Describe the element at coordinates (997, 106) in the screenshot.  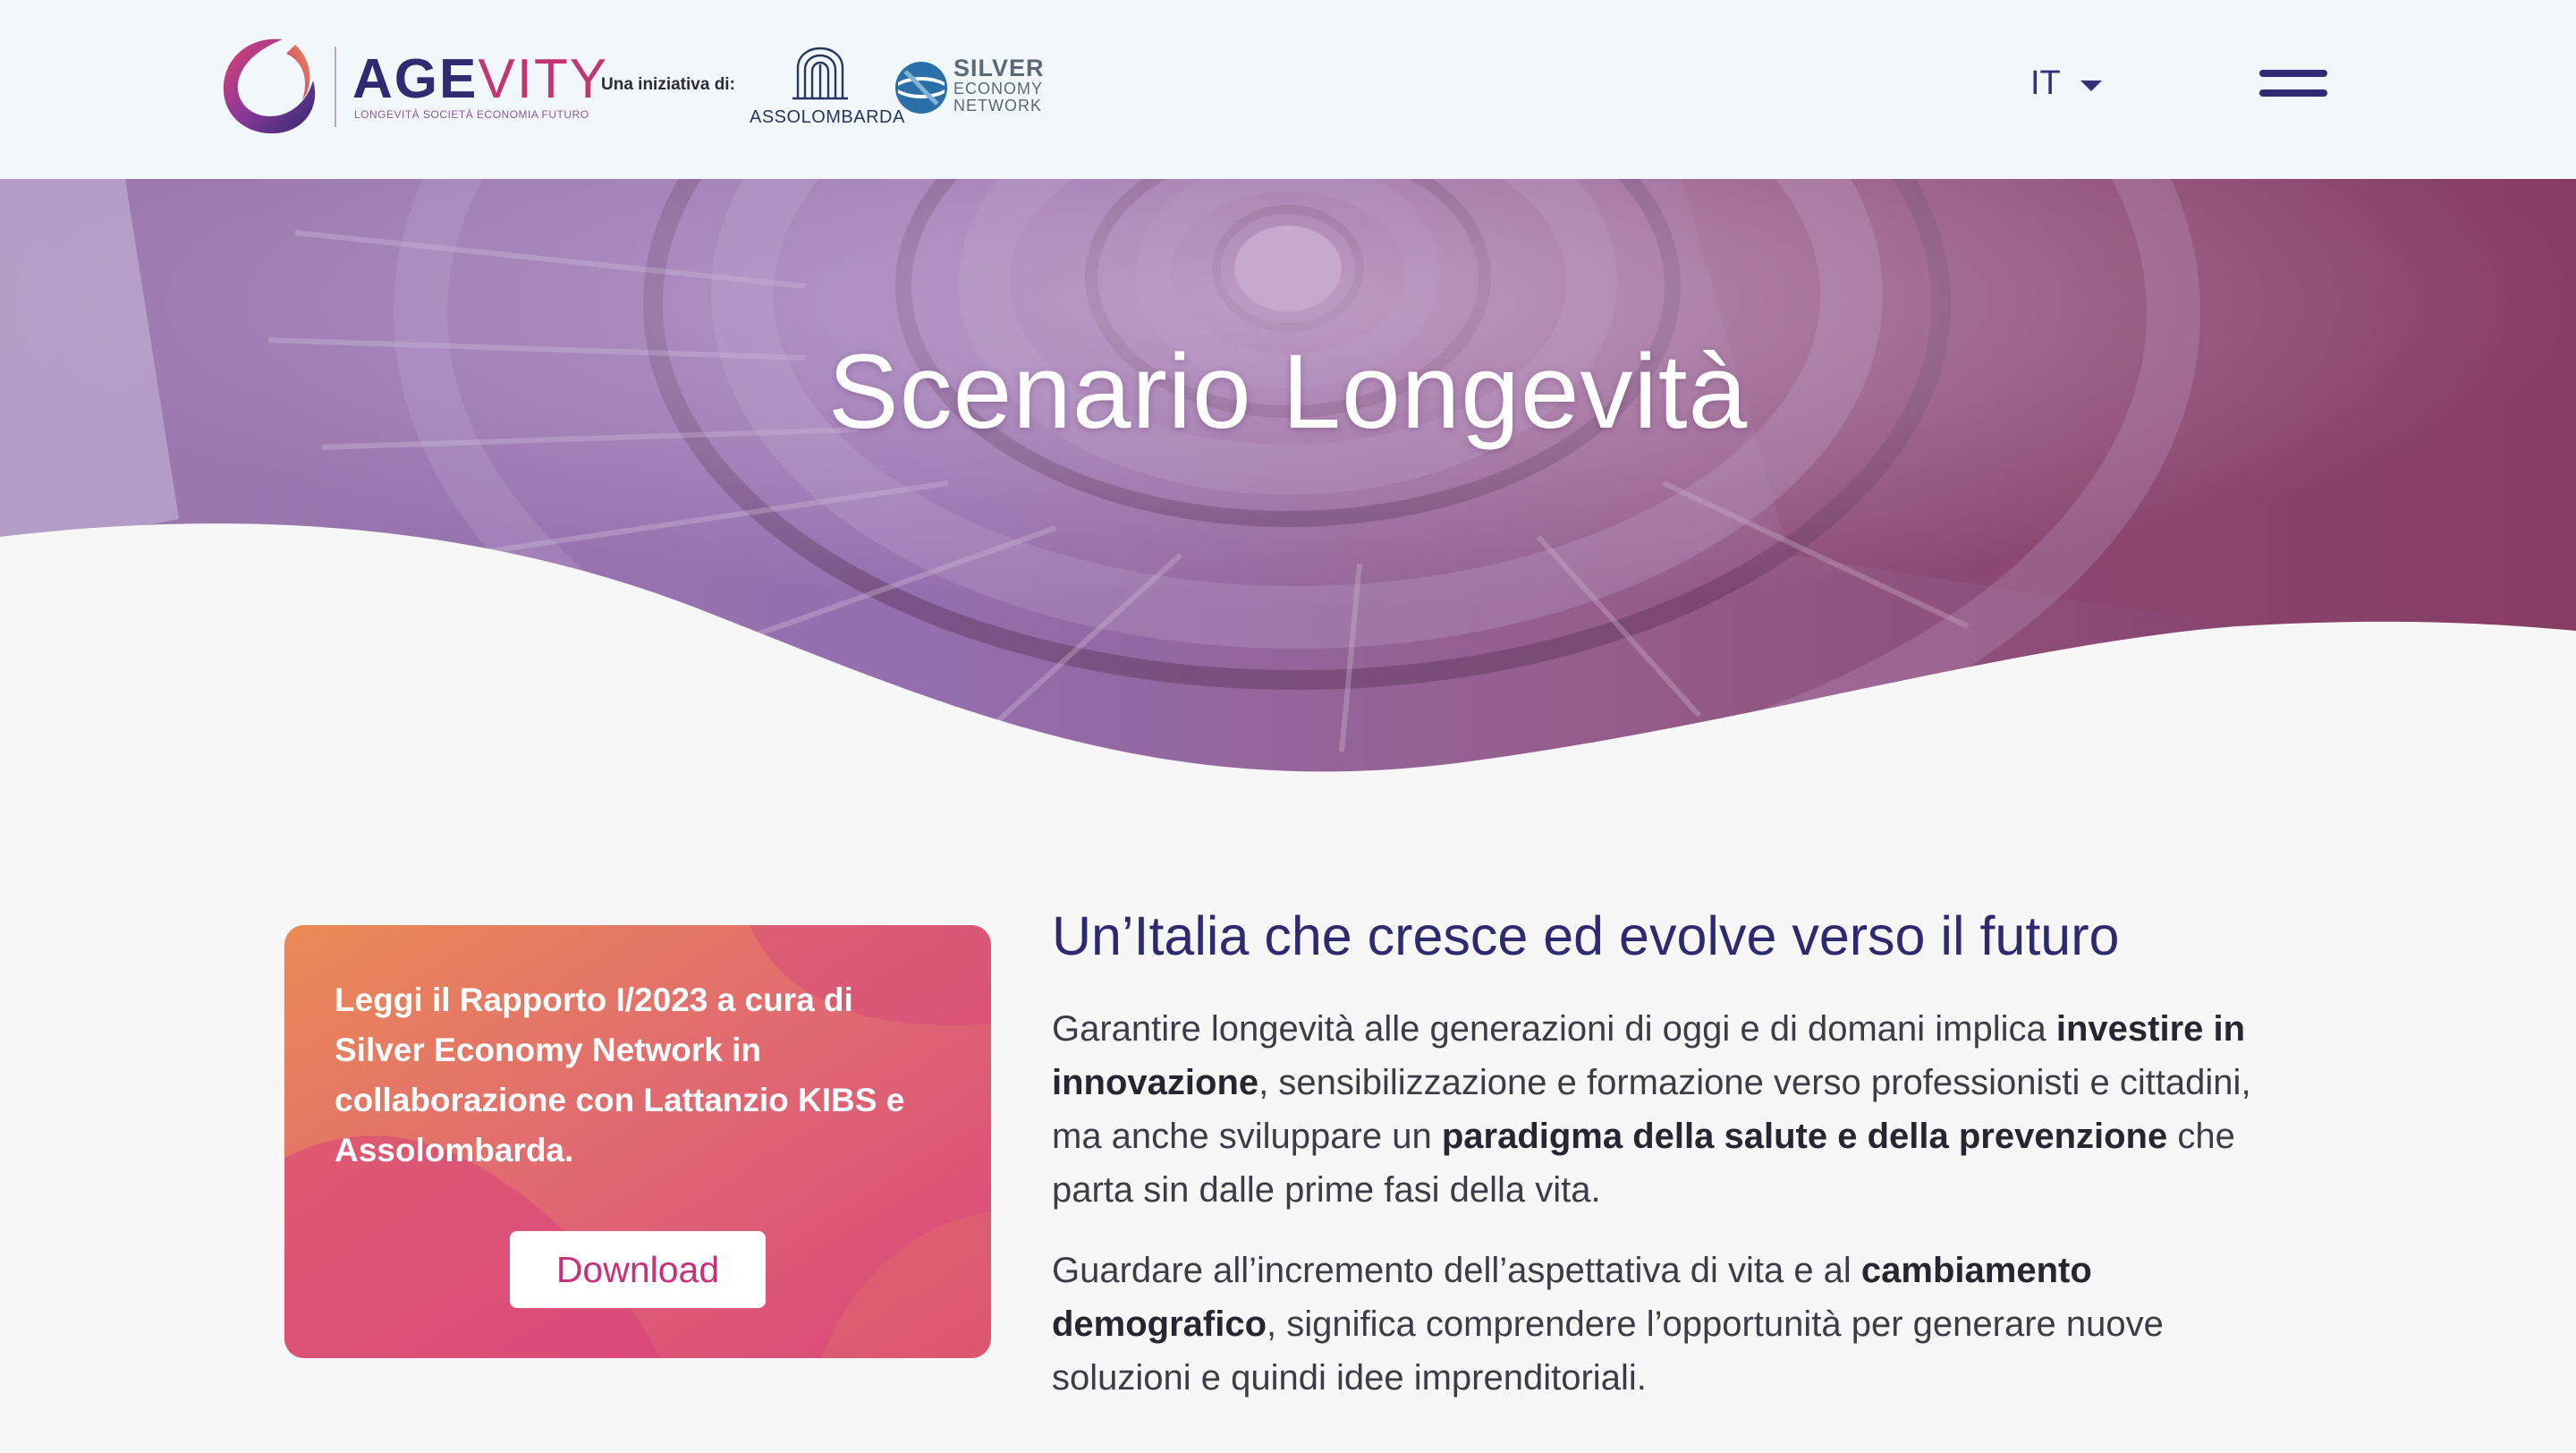
I see `silver-line3: NETWORK` at that location.